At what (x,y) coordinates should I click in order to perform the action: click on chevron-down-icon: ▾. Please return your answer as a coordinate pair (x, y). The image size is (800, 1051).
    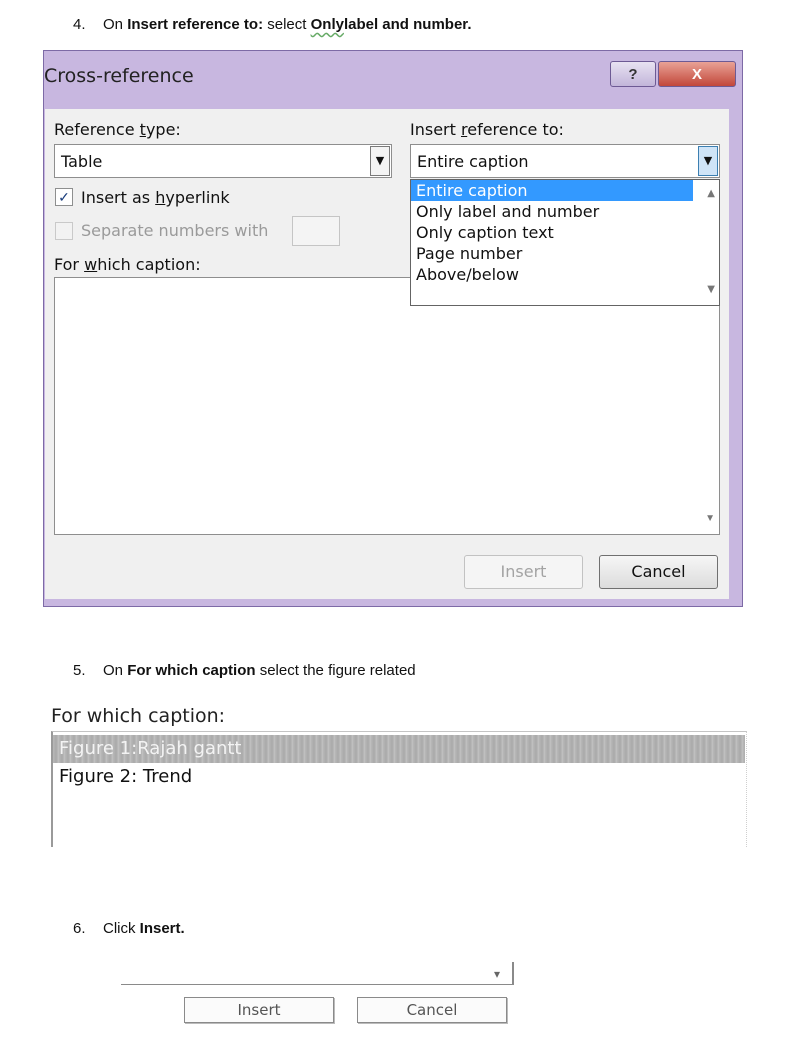
    Looking at the image, I should click on (496, 974).